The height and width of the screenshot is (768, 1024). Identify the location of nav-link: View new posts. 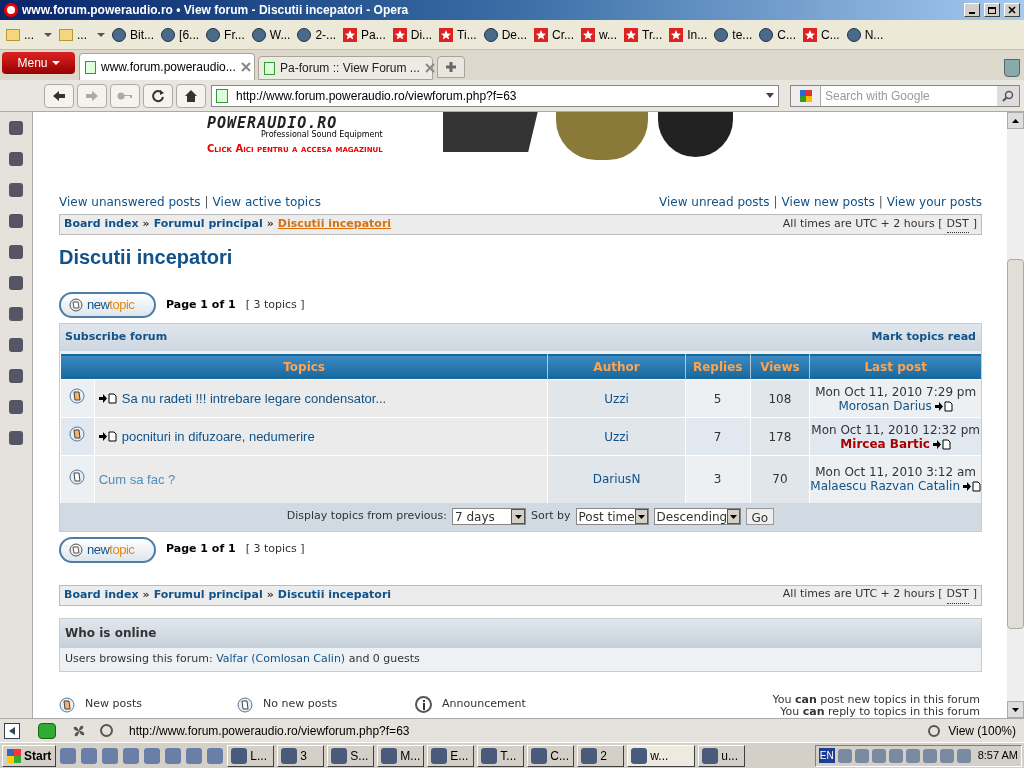
(828, 202).